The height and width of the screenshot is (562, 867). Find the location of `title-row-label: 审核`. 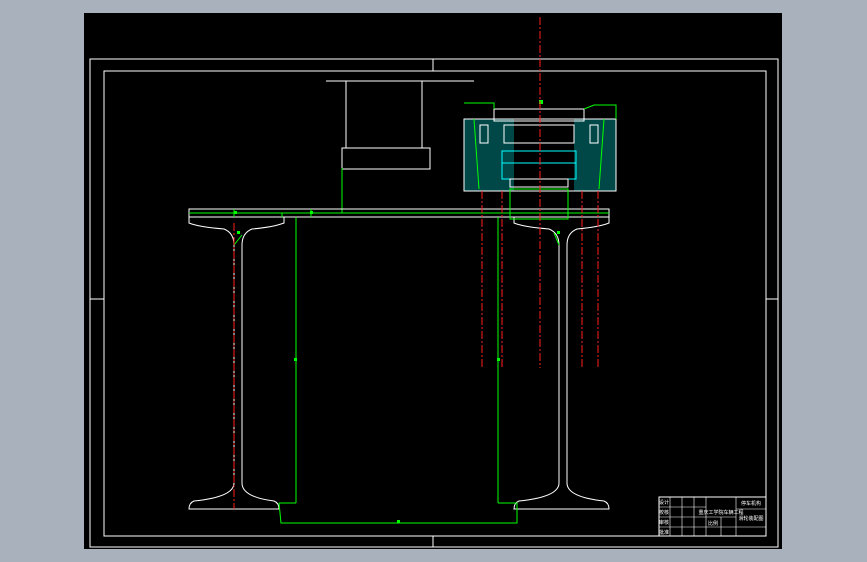

title-row-label: 审核 is located at coordinates (664, 522).